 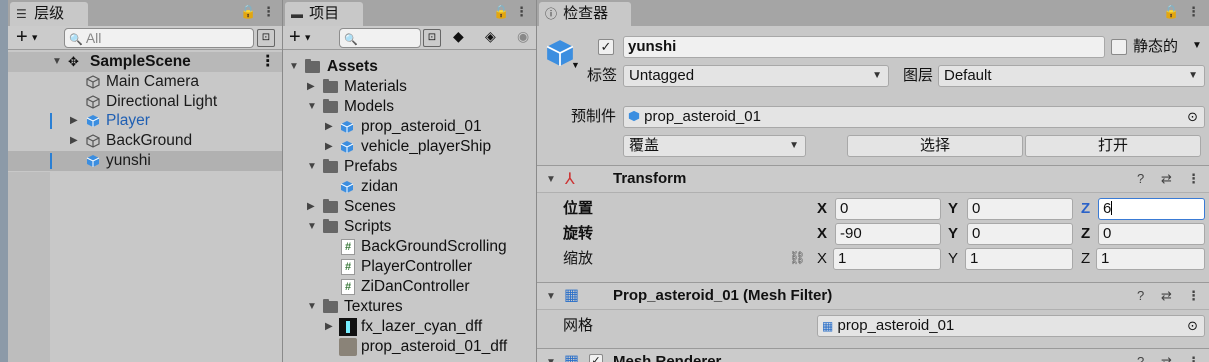 What do you see at coordinates (409, 167) in the screenshot?
I see `project-folder: ▼ Prefabs` at bounding box center [409, 167].